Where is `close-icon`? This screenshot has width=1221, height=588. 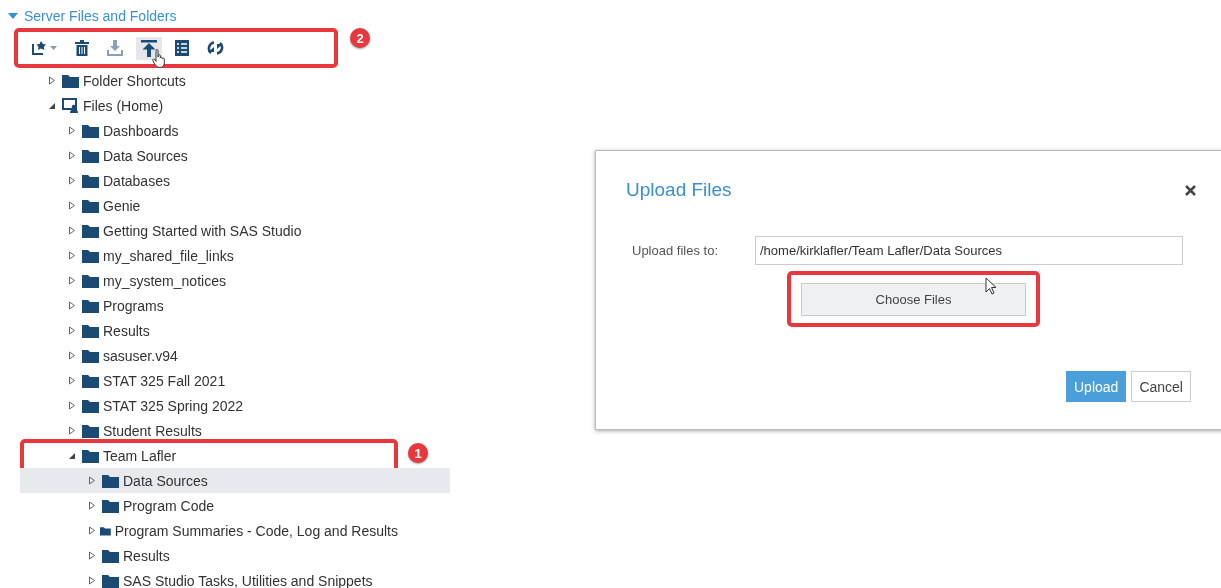
close-icon is located at coordinates (1190, 190).